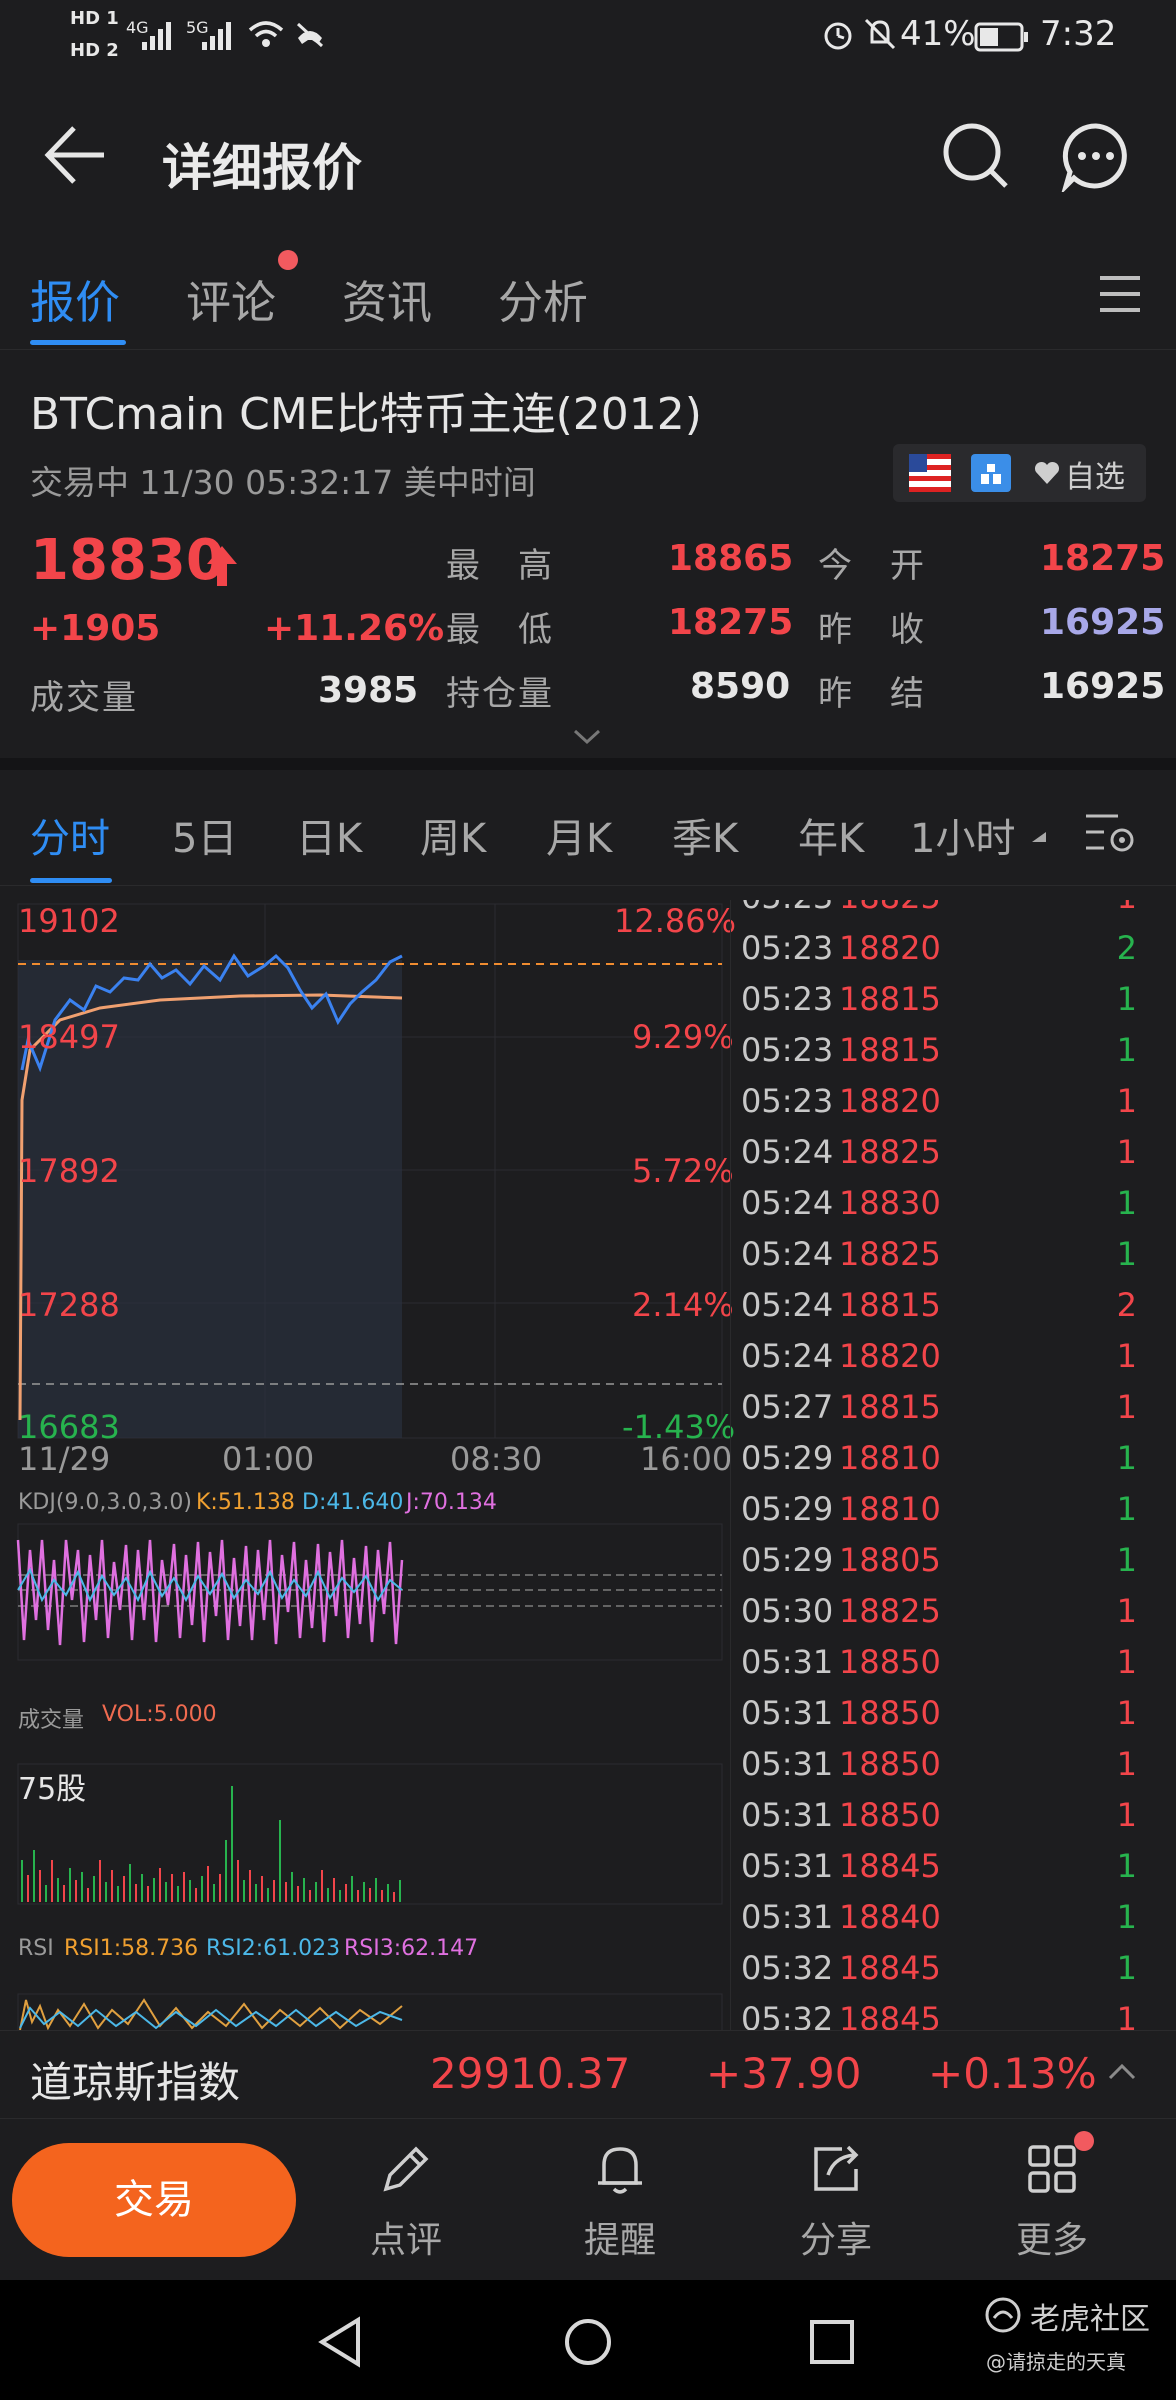 Image resolution: width=1176 pixels, height=2400 pixels. I want to click on search-icon, so click(976, 156).